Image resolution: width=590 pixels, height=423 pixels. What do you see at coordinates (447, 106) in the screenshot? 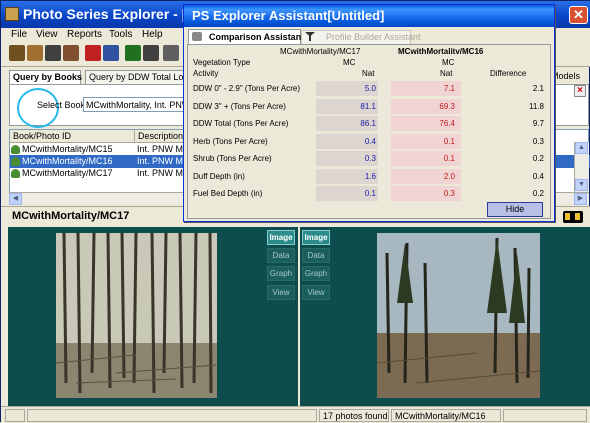
I see `right-value: 69.3` at bounding box center [447, 106].